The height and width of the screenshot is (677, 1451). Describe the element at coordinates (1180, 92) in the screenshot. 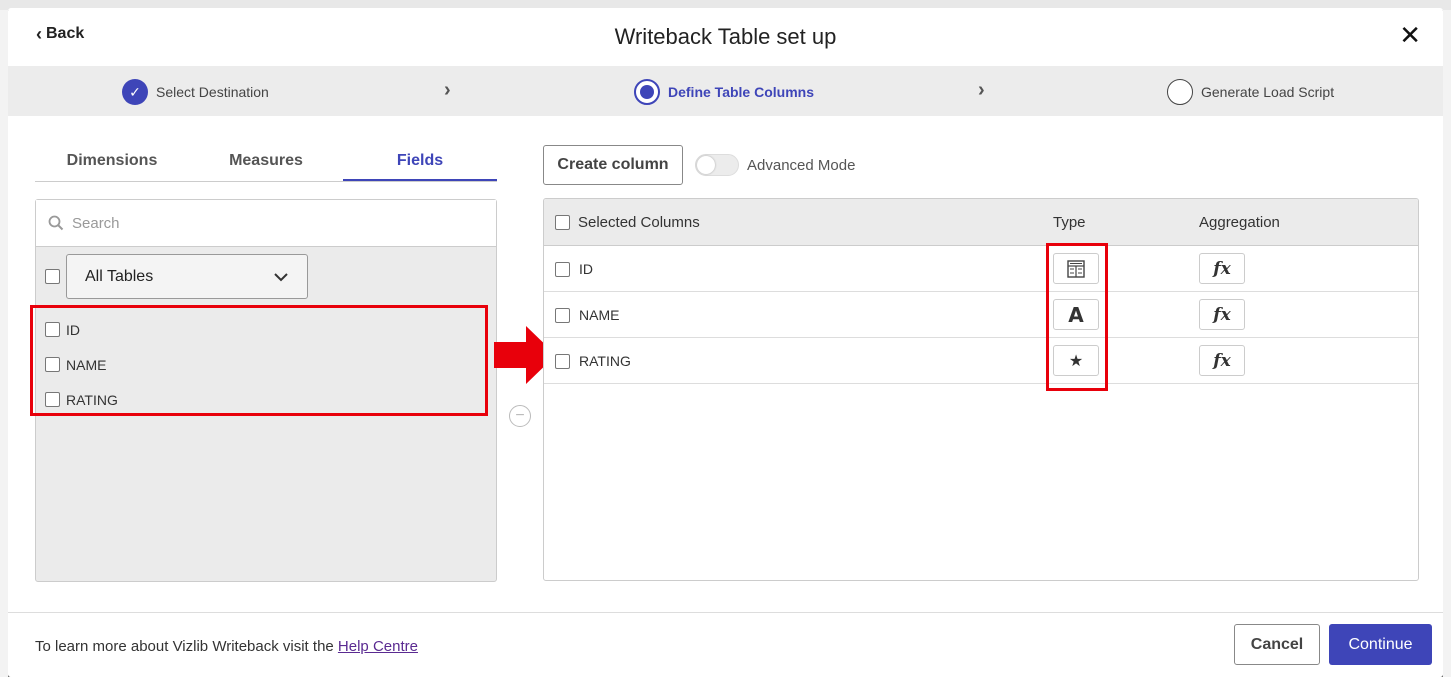

I see `empty-circle-icon` at that location.